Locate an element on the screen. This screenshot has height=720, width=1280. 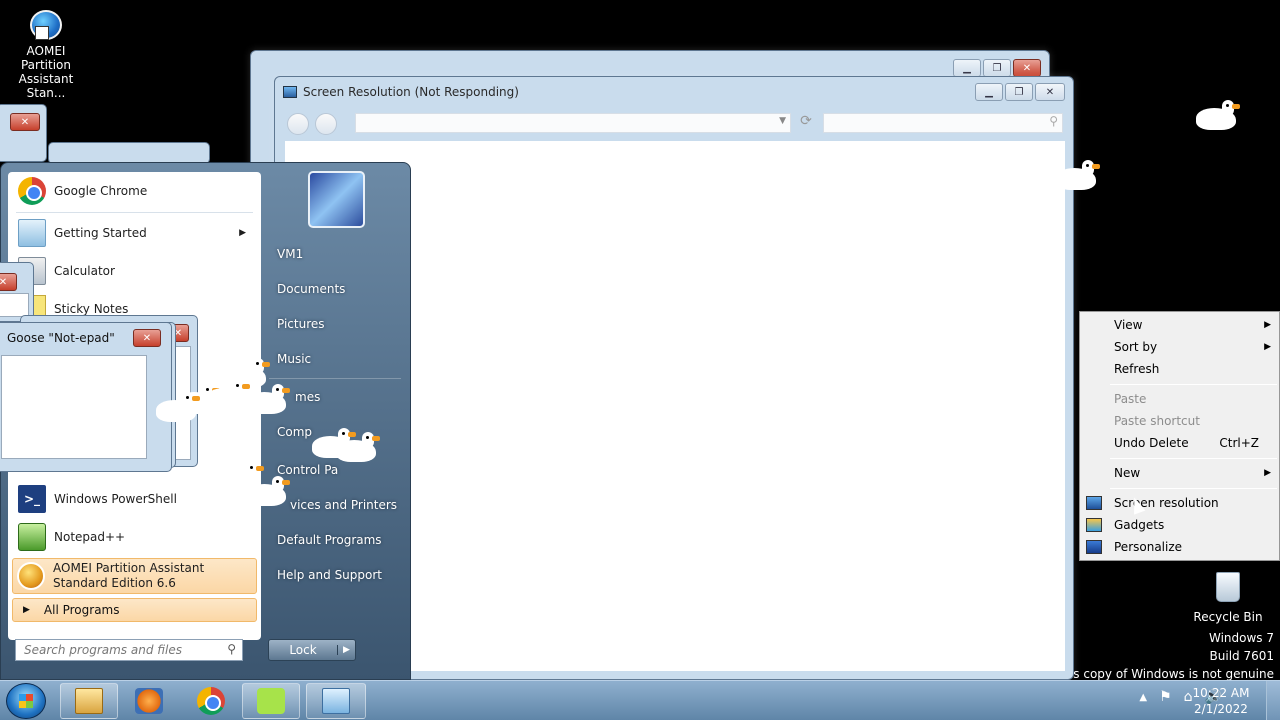
taskbar-control-panel-button is located at coordinates (336, 701).